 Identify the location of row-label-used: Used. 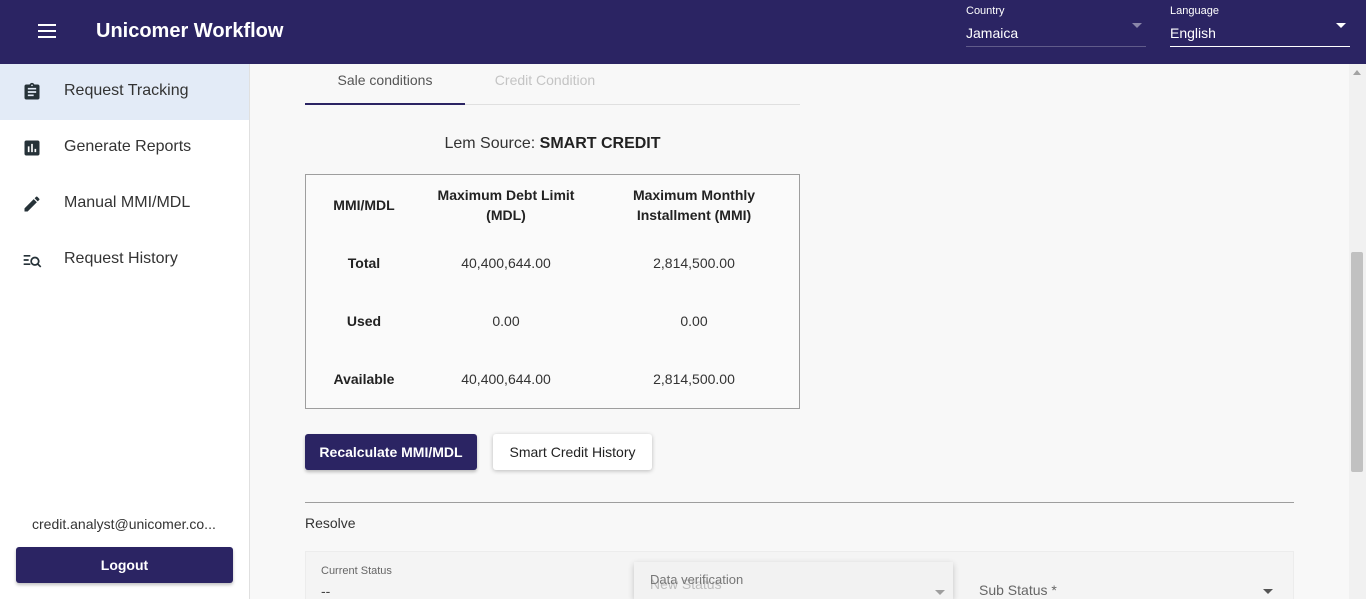
(364, 321).